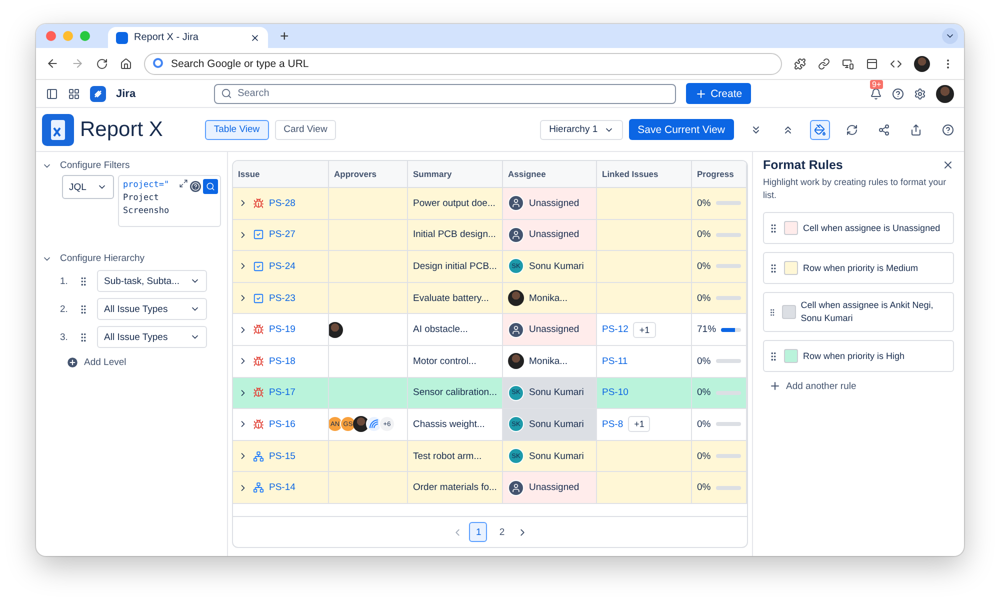 This screenshot has width=999, height=604. I want to click on devices-icon, so click(848, 64).